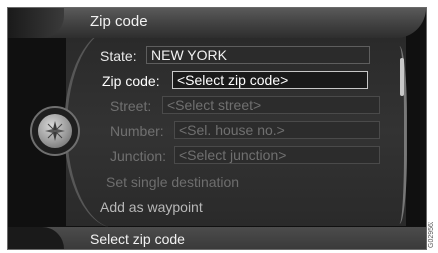  What do you see at coordinates (402, 77) in the screenshot?
I see `scrollbar-thumb` at bounding box center [402, 77].